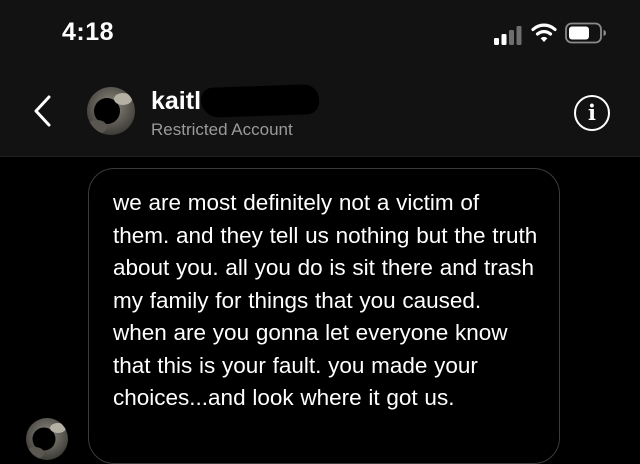 The image size is (640, 464). What do you see at coordinates (508, 35) in the screenshot?
I see `cellular-signal-icon` at bounding box center [508, 35].